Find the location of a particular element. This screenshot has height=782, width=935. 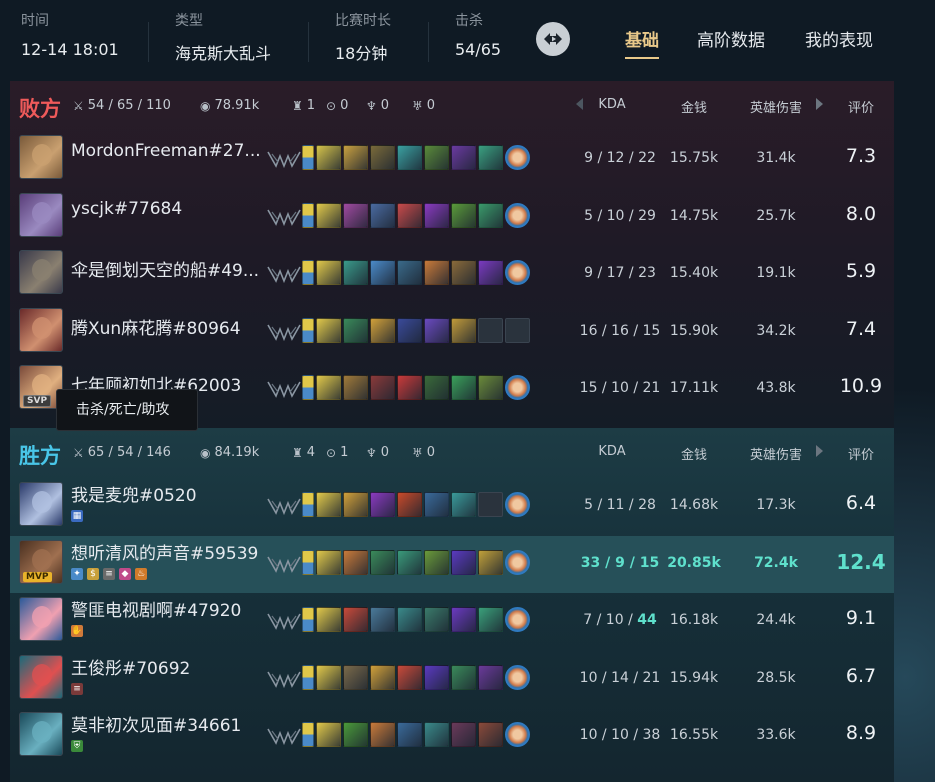

tab-my-performance: 我的表现 is located at coordinates (839, 38).